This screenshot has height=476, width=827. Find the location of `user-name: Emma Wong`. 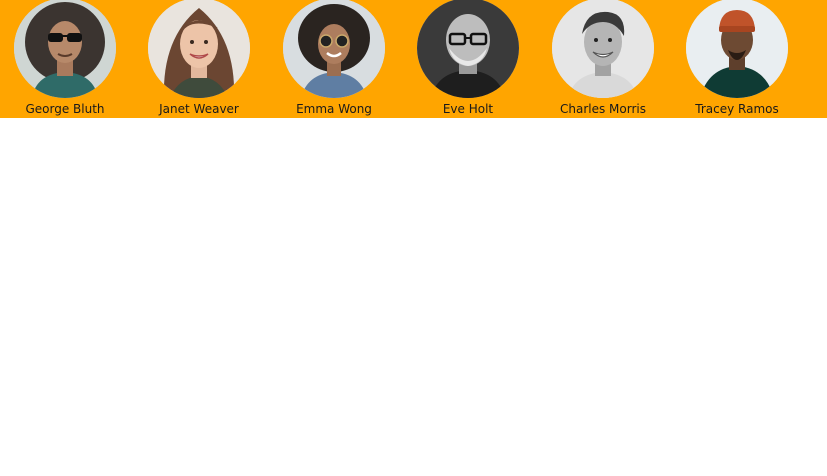

user-name: Emma Wong is located at coordinates (334, 109).